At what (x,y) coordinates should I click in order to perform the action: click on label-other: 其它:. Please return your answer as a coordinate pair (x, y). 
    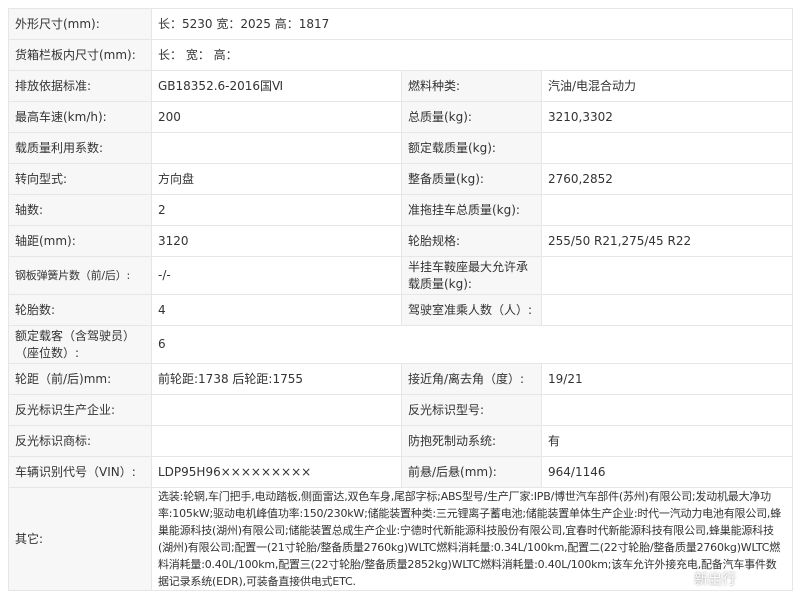
    Looking at the image, I should click on (80, 539).